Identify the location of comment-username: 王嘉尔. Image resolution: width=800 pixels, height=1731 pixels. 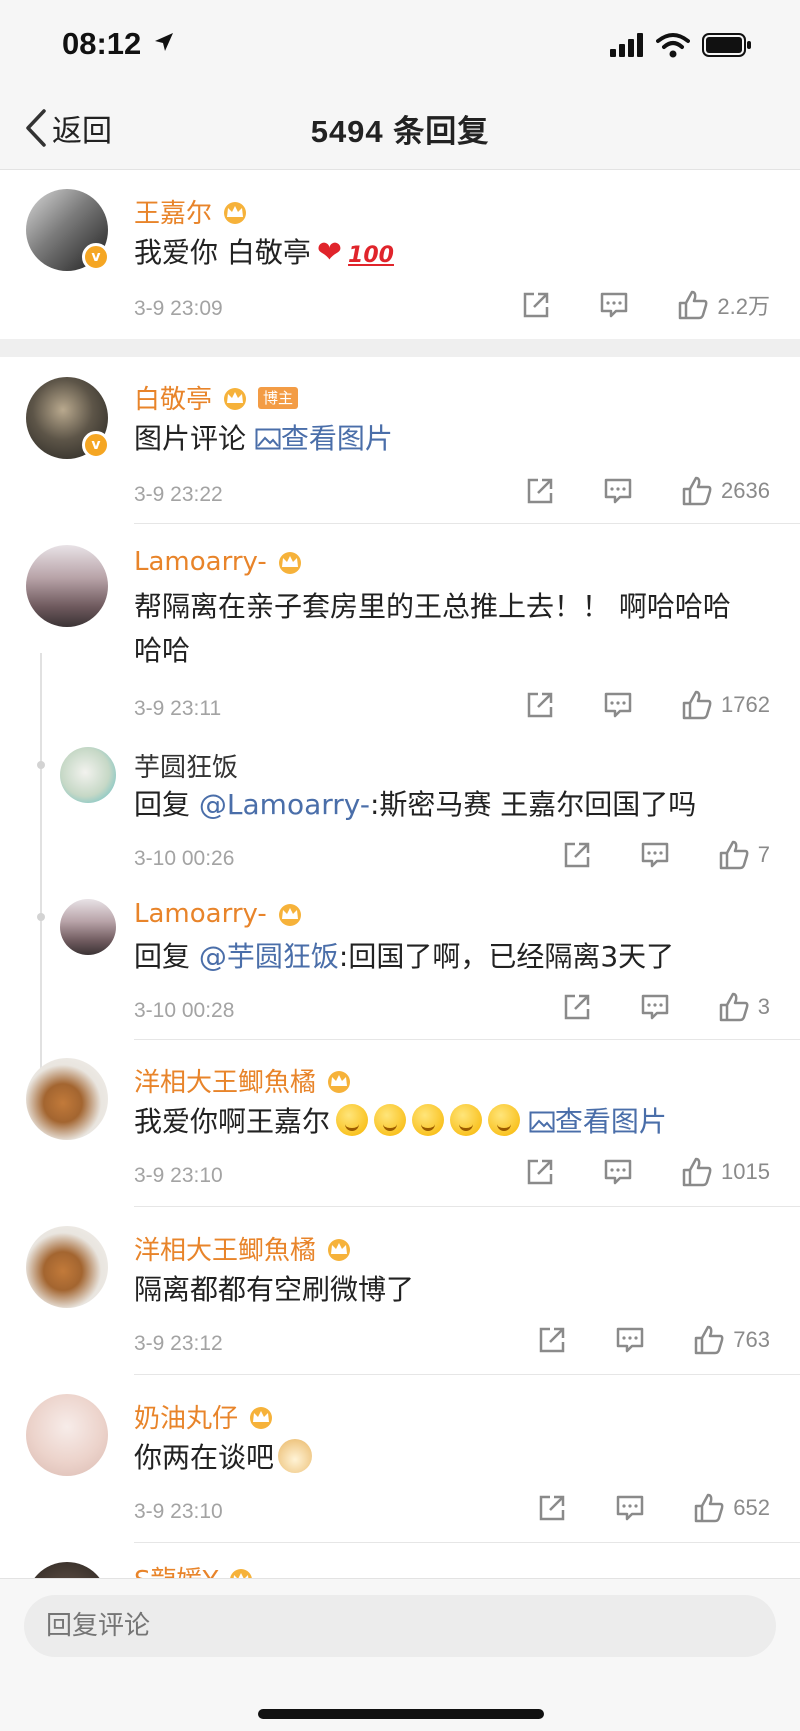
(192, 211).